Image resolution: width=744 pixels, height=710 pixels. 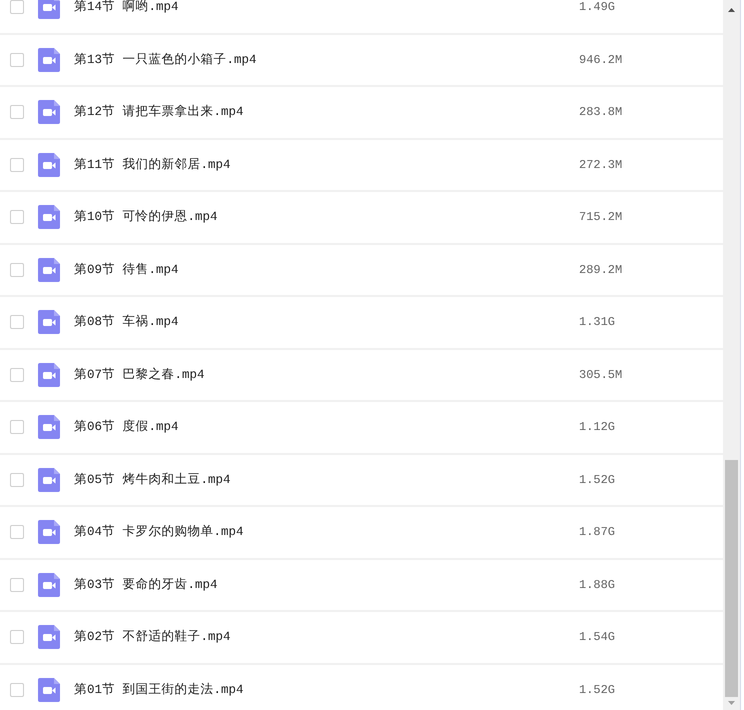 I want to click on file-name: 第07节 巴黎之春.mp4, so click(x=140, y=375).